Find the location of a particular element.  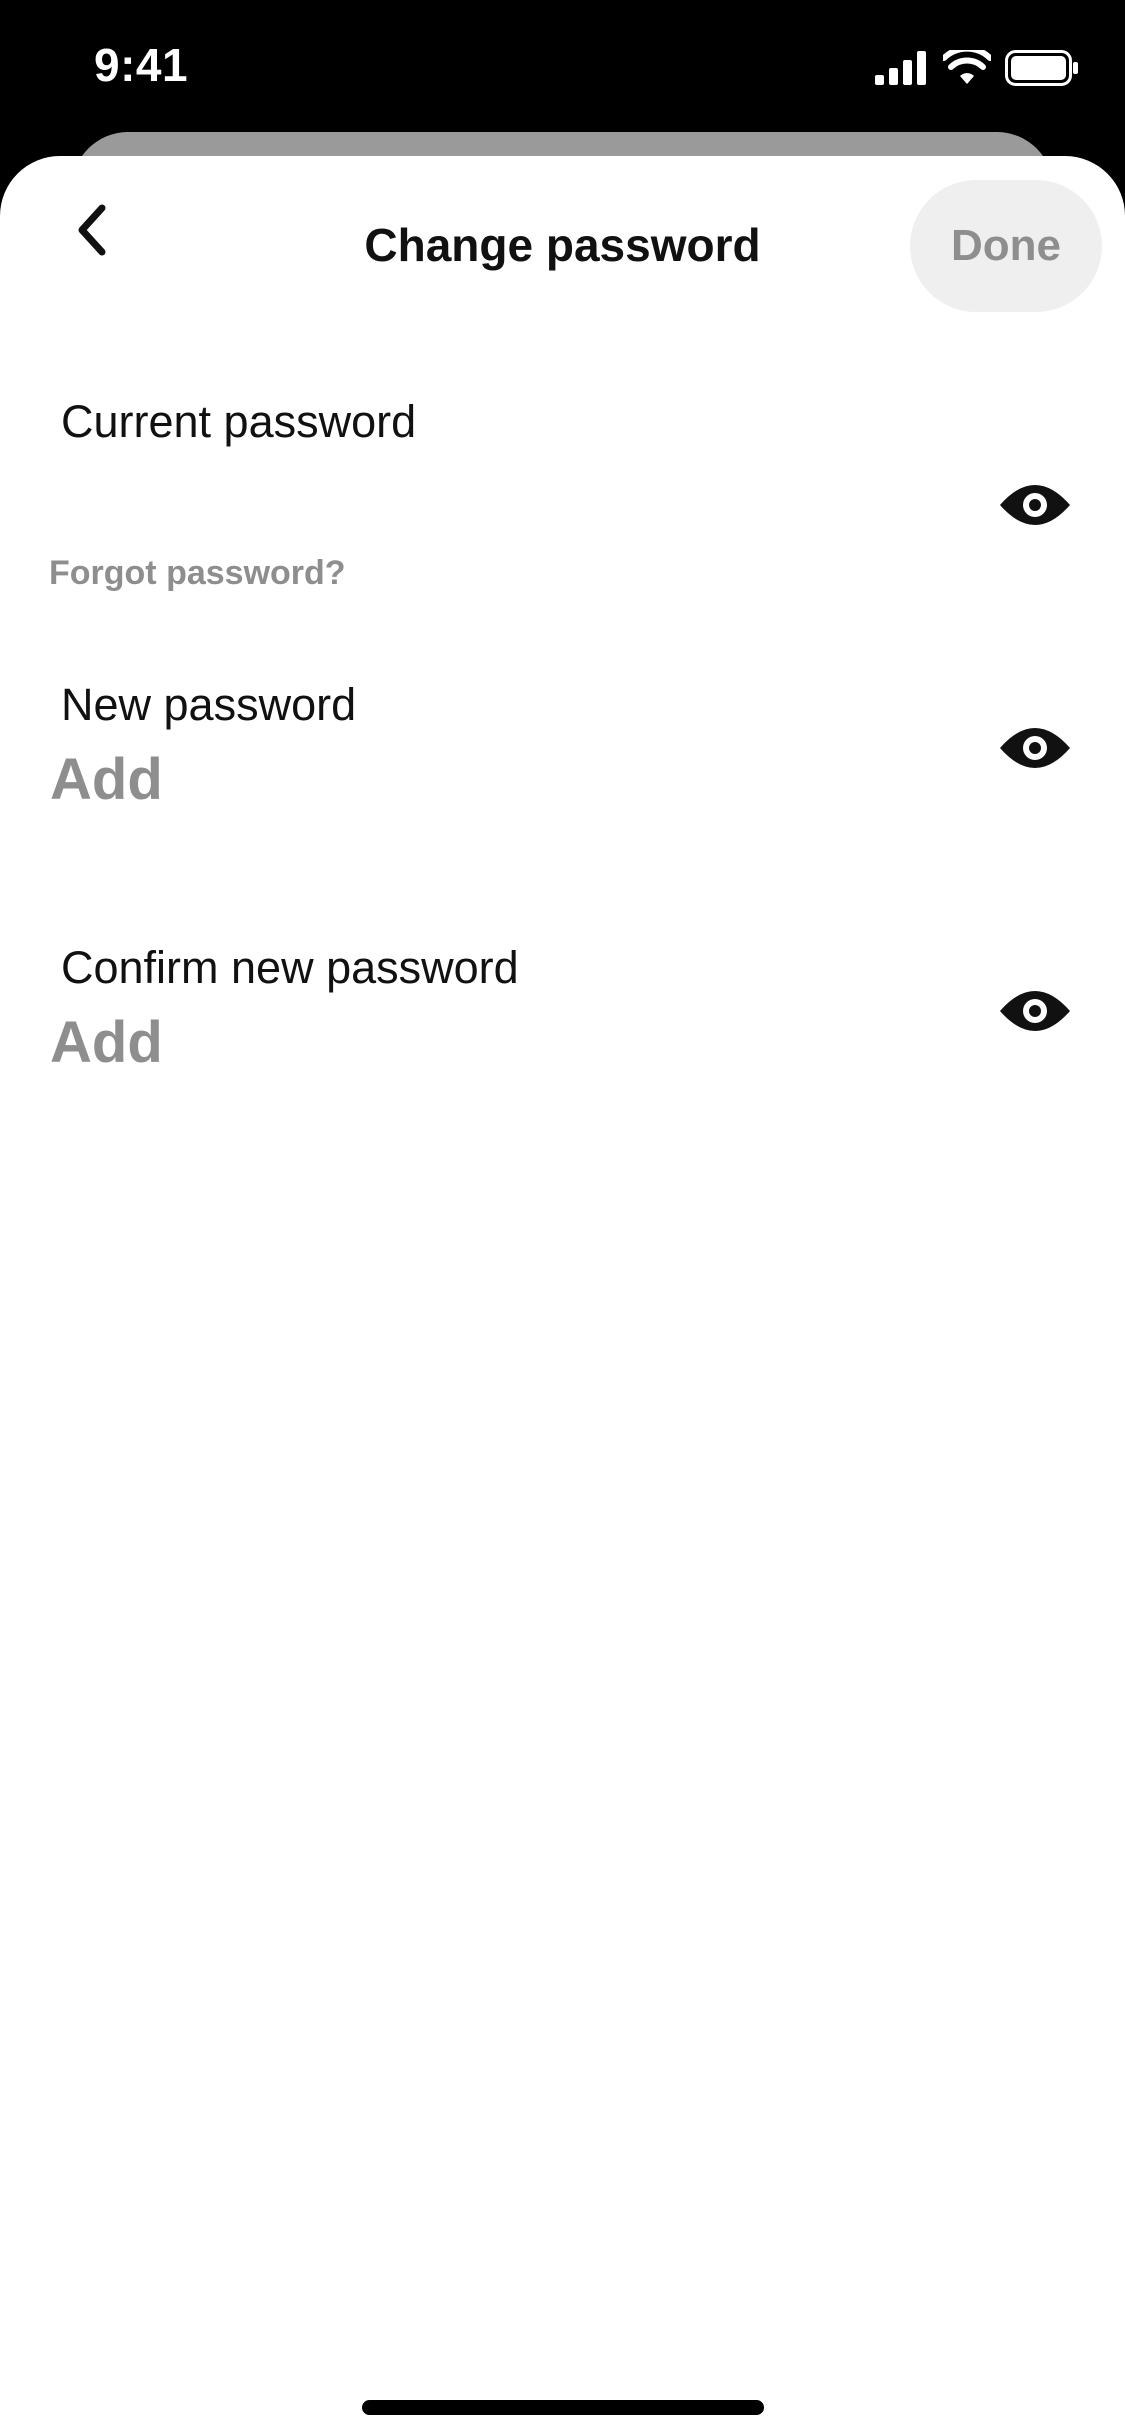

confirm-password-field: Confirm new password is located at coordinates (562, 1012).